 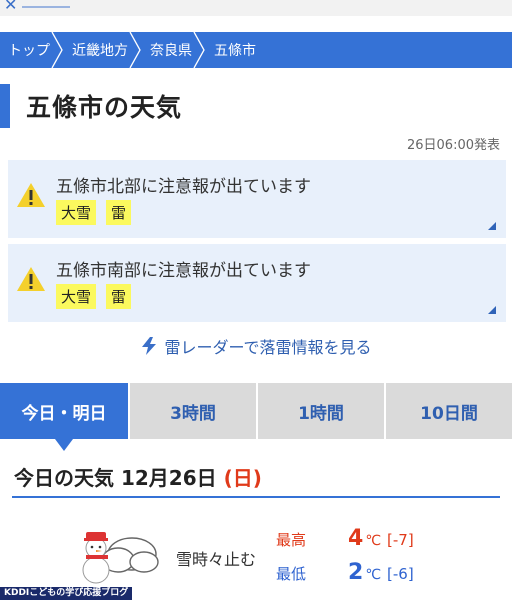 What do you see at coordinates (5, 106) in the screenshot?
I see `title-accent-bar` at bounding box center [5, 106].